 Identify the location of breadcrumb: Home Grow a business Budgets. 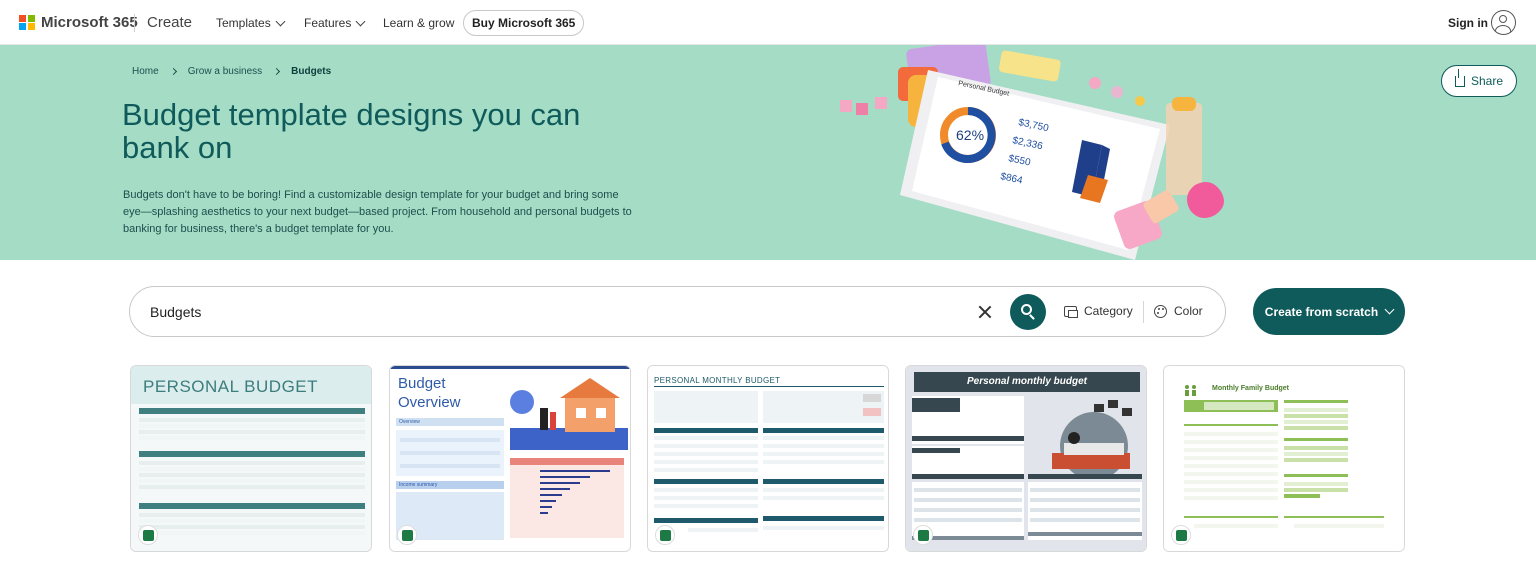
(231, 71).